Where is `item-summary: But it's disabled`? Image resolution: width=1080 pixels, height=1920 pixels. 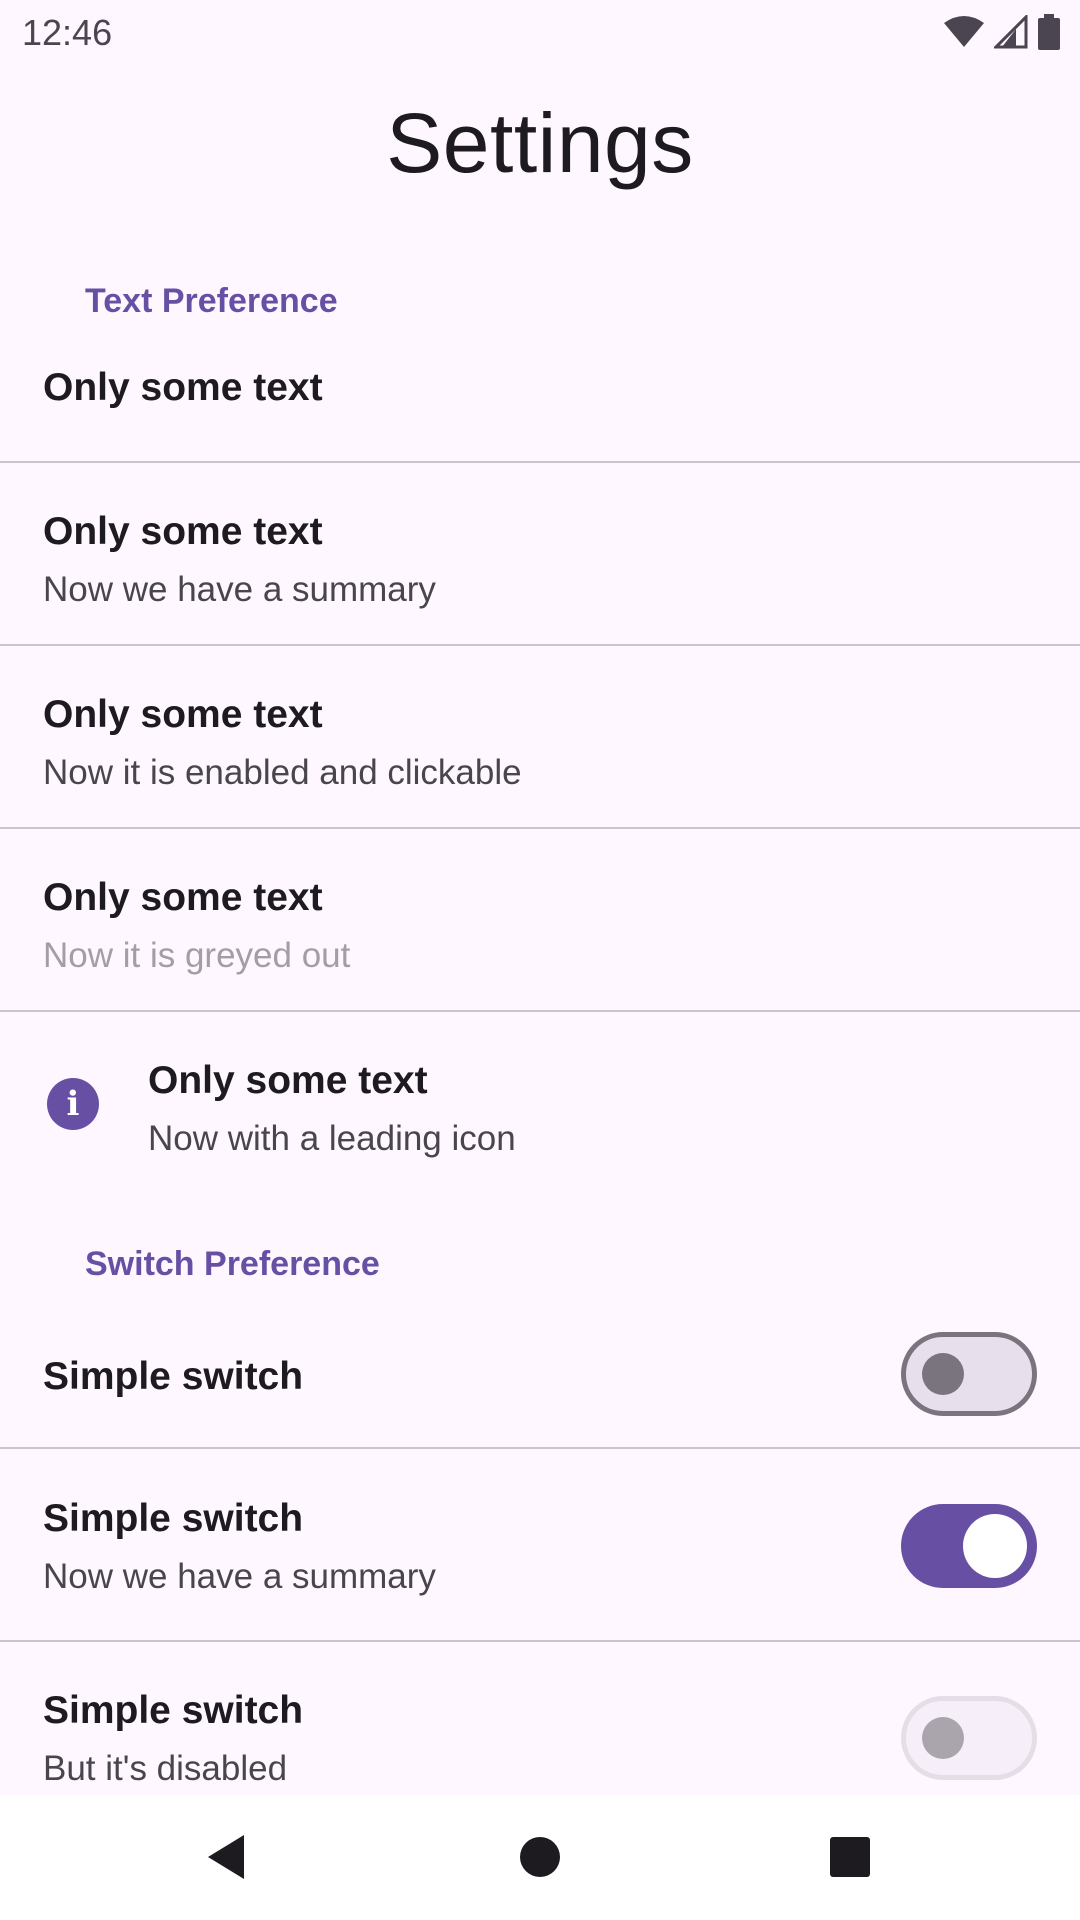 item-summary: But it's disabled is located at coordinates (165, 1768).